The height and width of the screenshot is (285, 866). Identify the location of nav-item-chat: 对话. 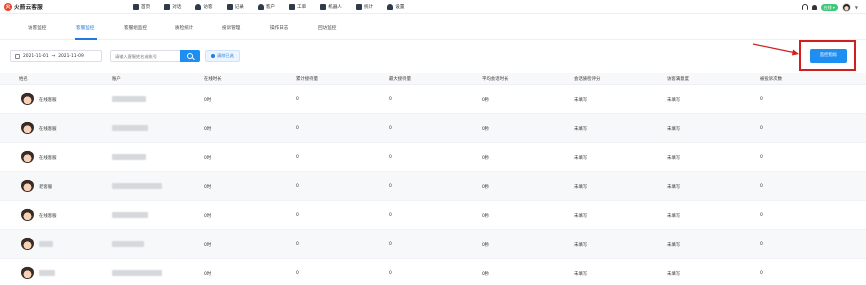
(172, 7).